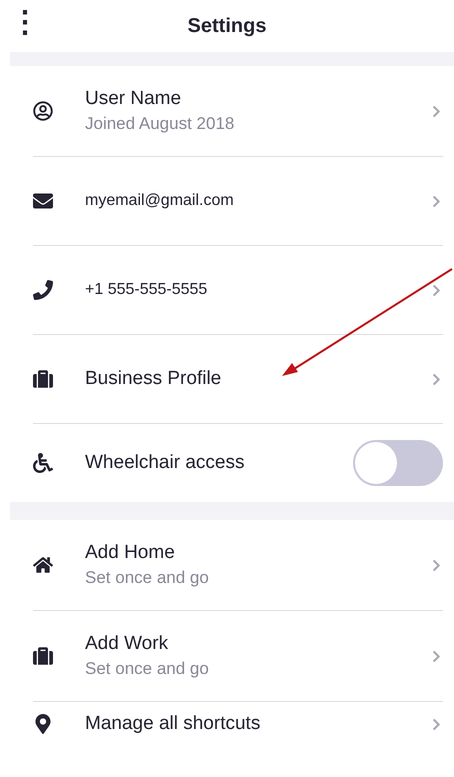 The image size is (454, 777). I want to click on envelope-icon, so click(43, 201).